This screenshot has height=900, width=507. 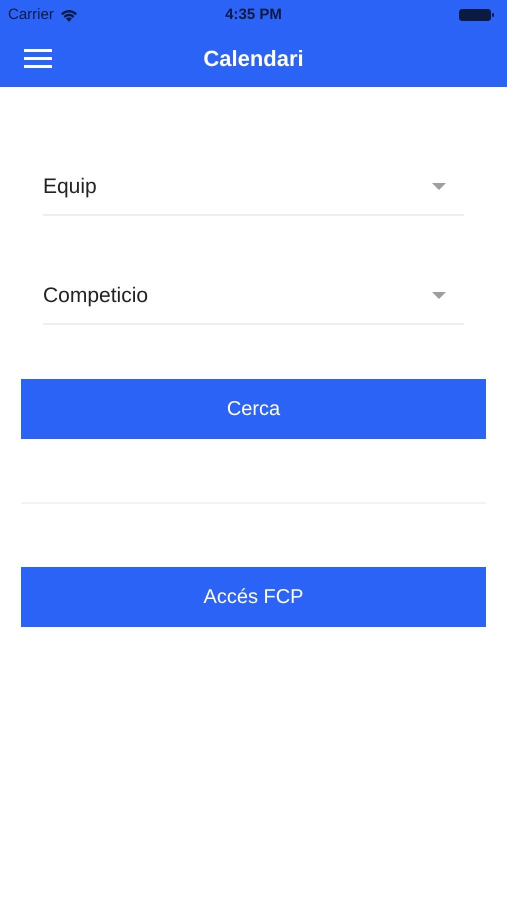 What do you see at coordinates (253, 14) in the screenshot?
I see `status-time: 4:35 PM` at bounding box center [253, 14].